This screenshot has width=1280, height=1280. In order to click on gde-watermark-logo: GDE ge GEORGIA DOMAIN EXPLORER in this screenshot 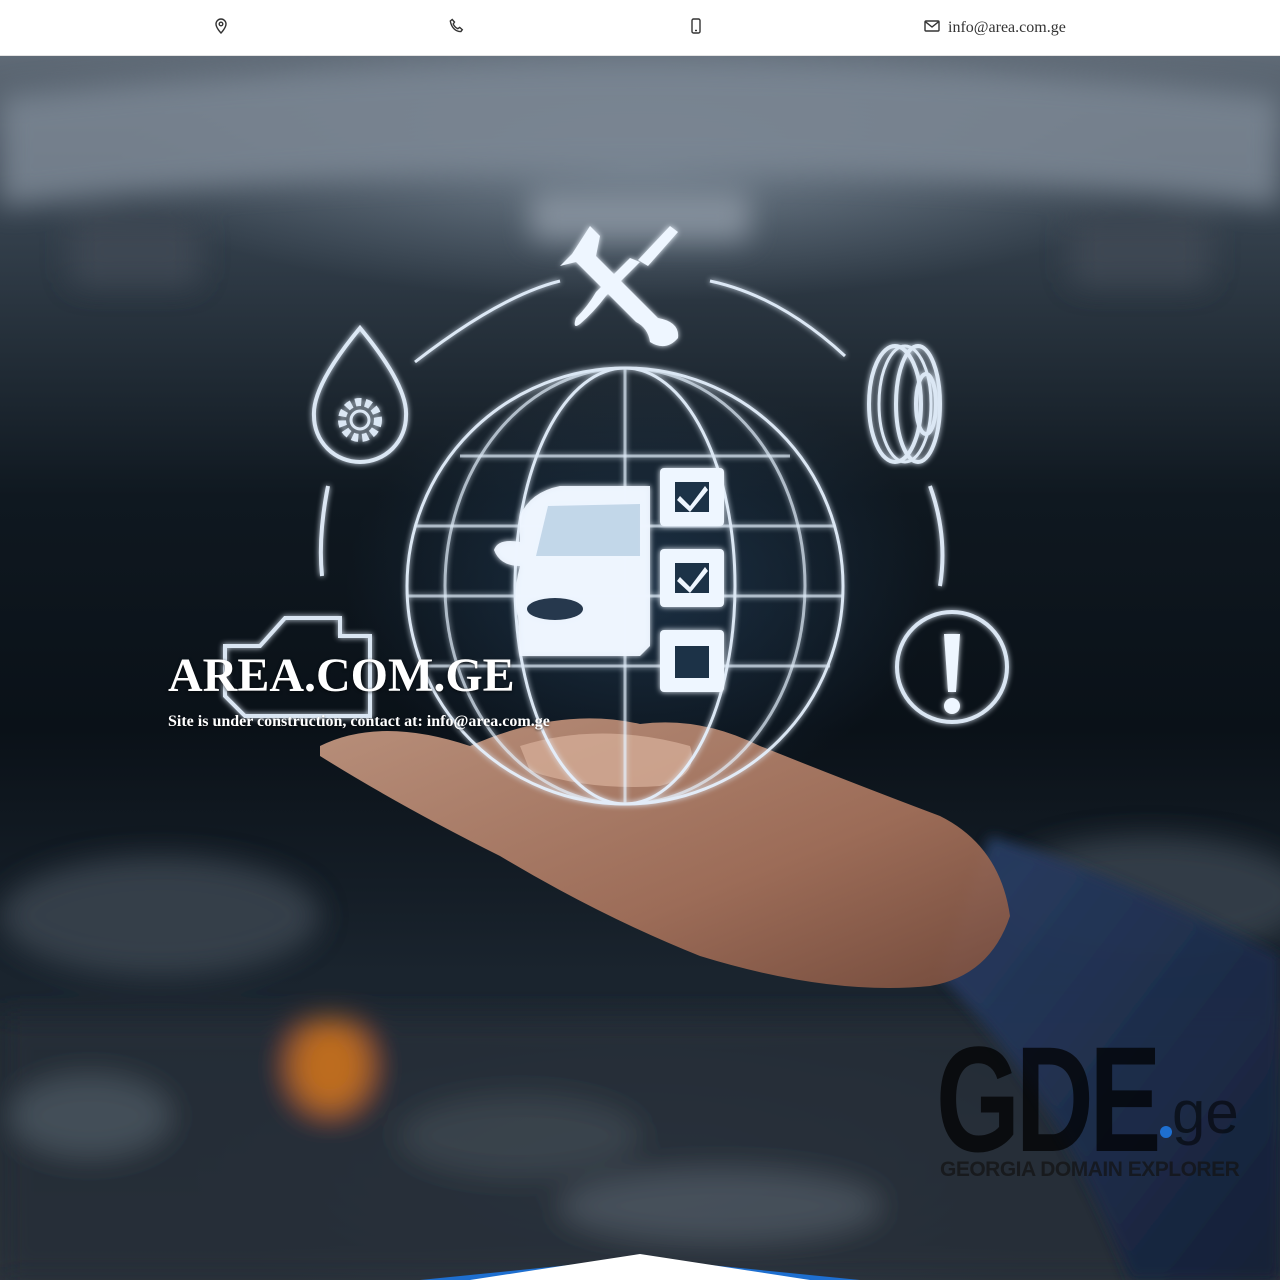, I will do `click(1091, 1109)`.